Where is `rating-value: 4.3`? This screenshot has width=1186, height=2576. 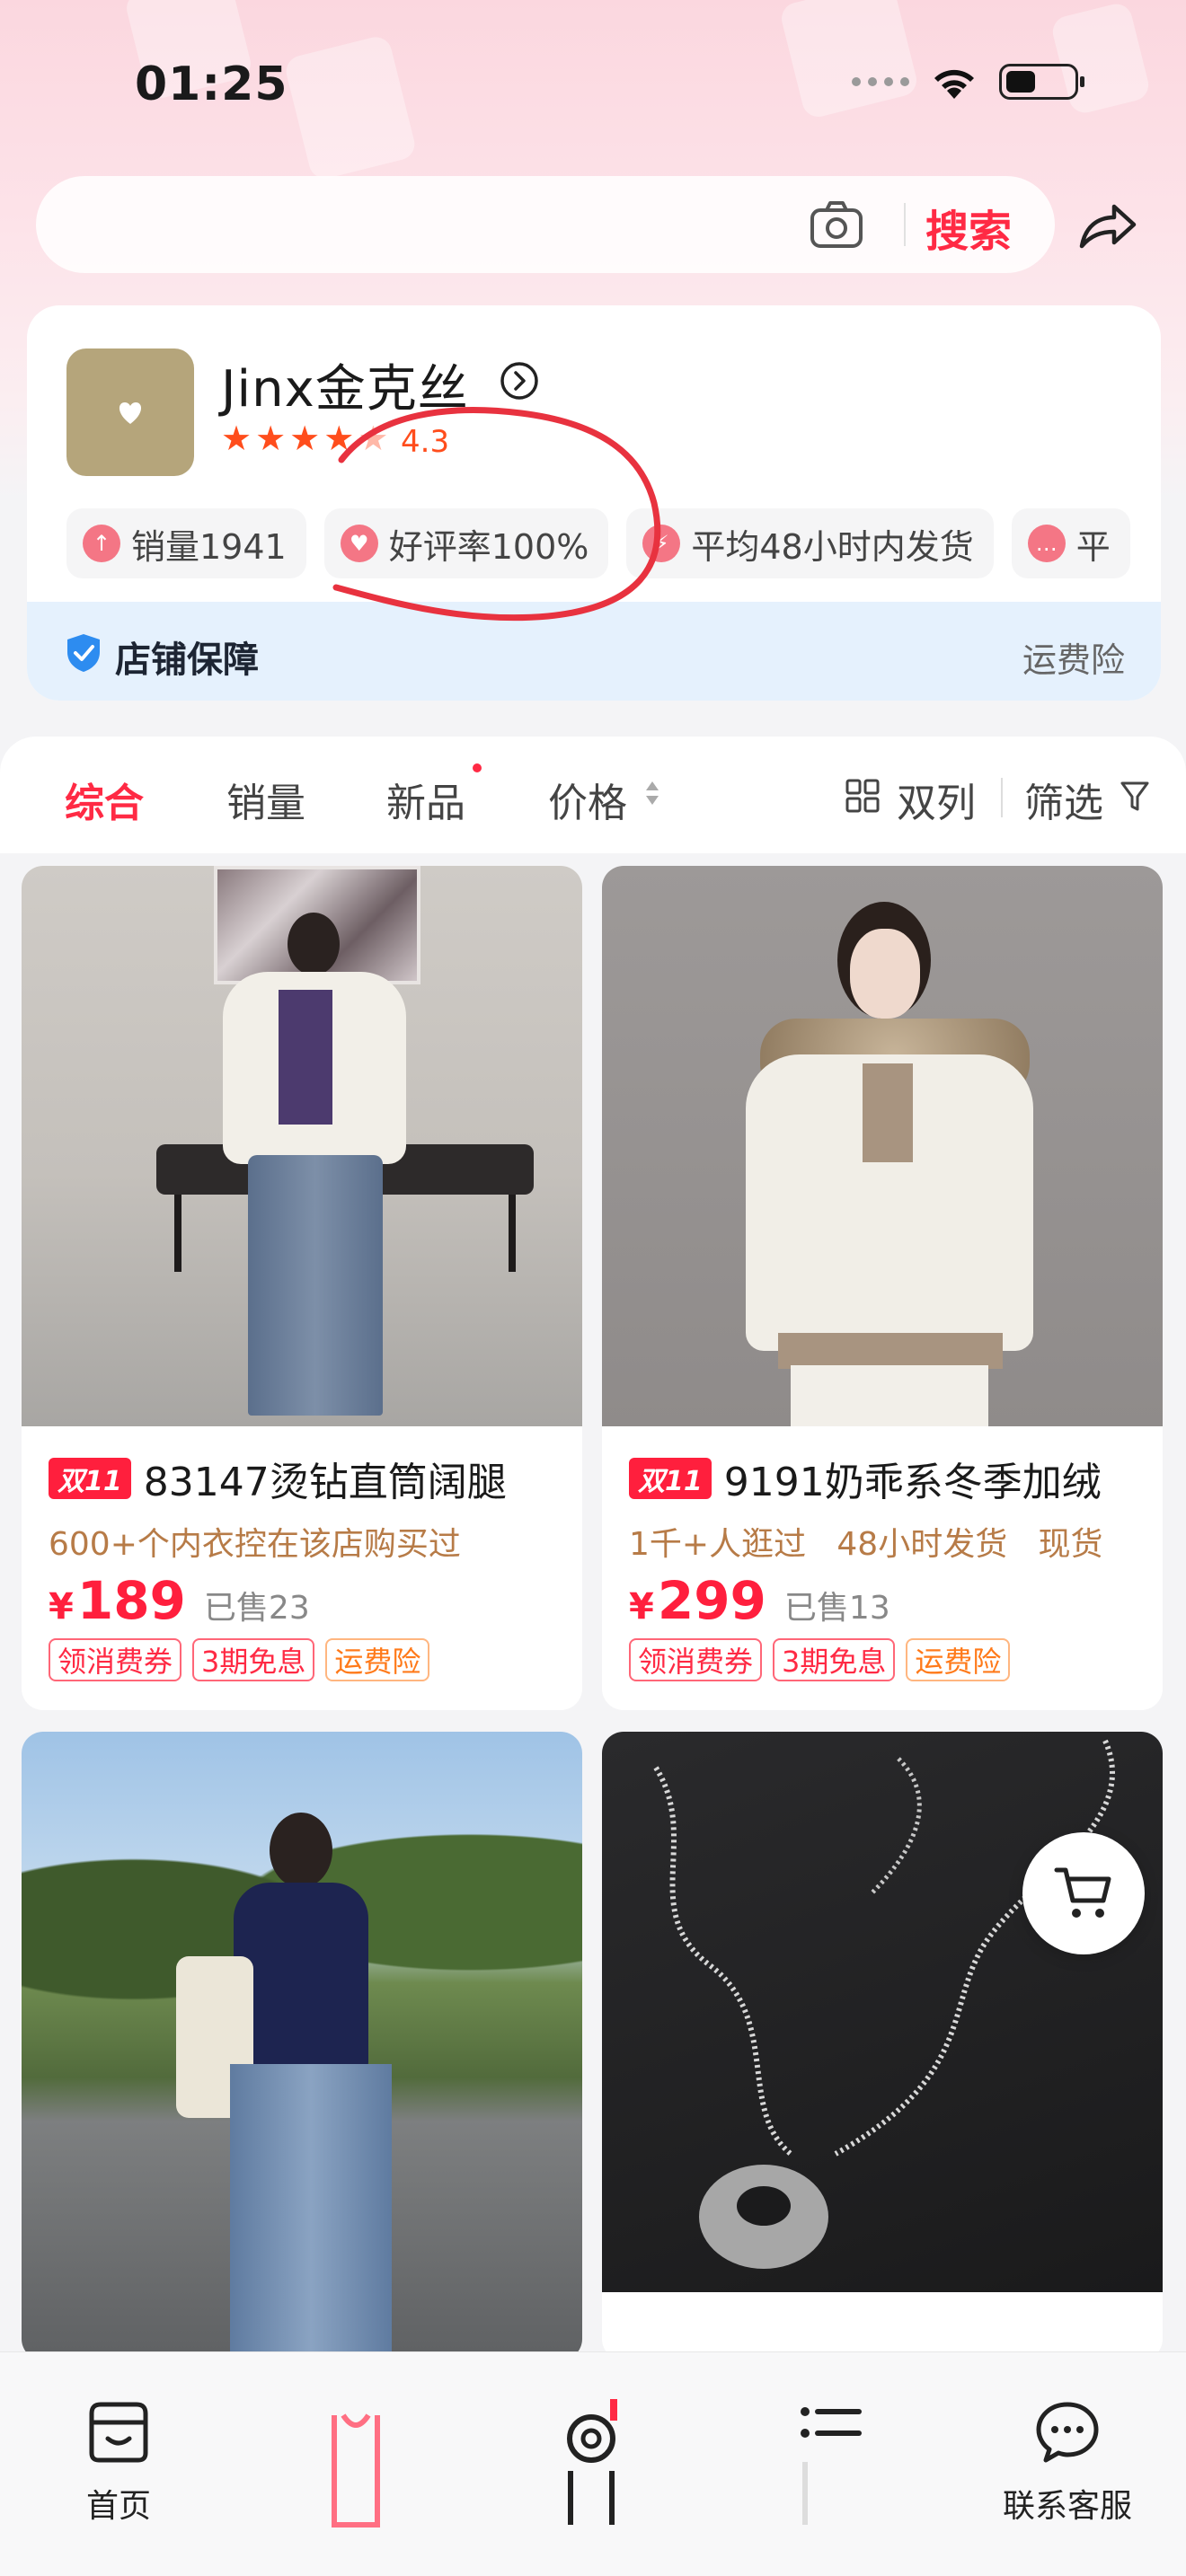
rating-value: 4.3 is located at coordinates (425, 442).